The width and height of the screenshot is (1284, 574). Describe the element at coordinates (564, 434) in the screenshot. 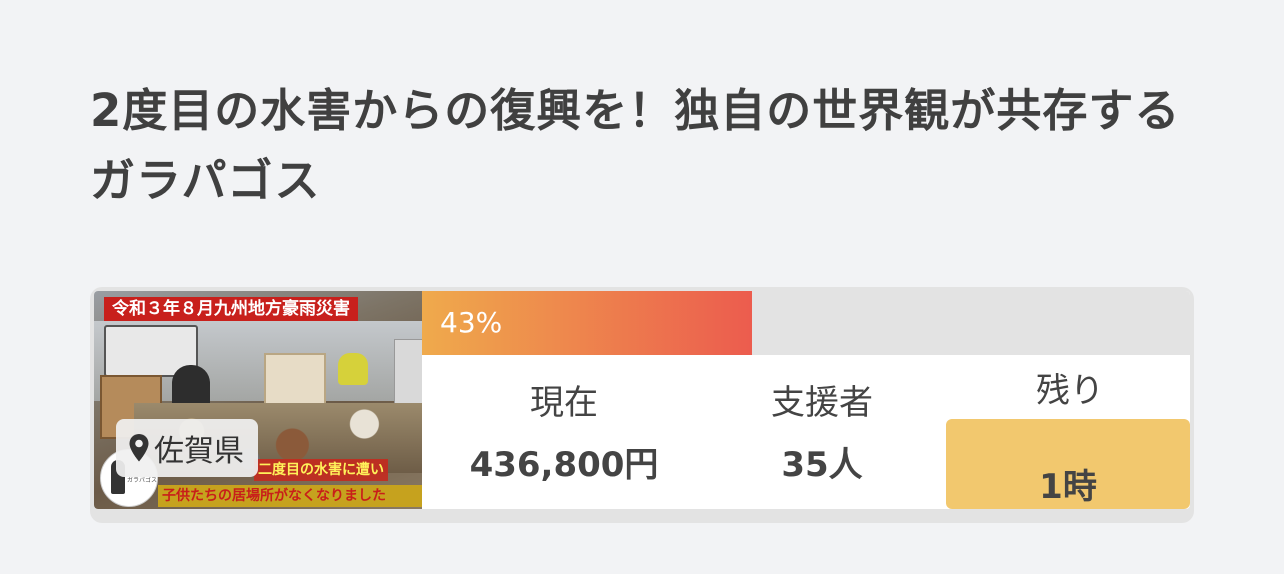

I see `current-amount-stat: 現在 436,800円` at that location.